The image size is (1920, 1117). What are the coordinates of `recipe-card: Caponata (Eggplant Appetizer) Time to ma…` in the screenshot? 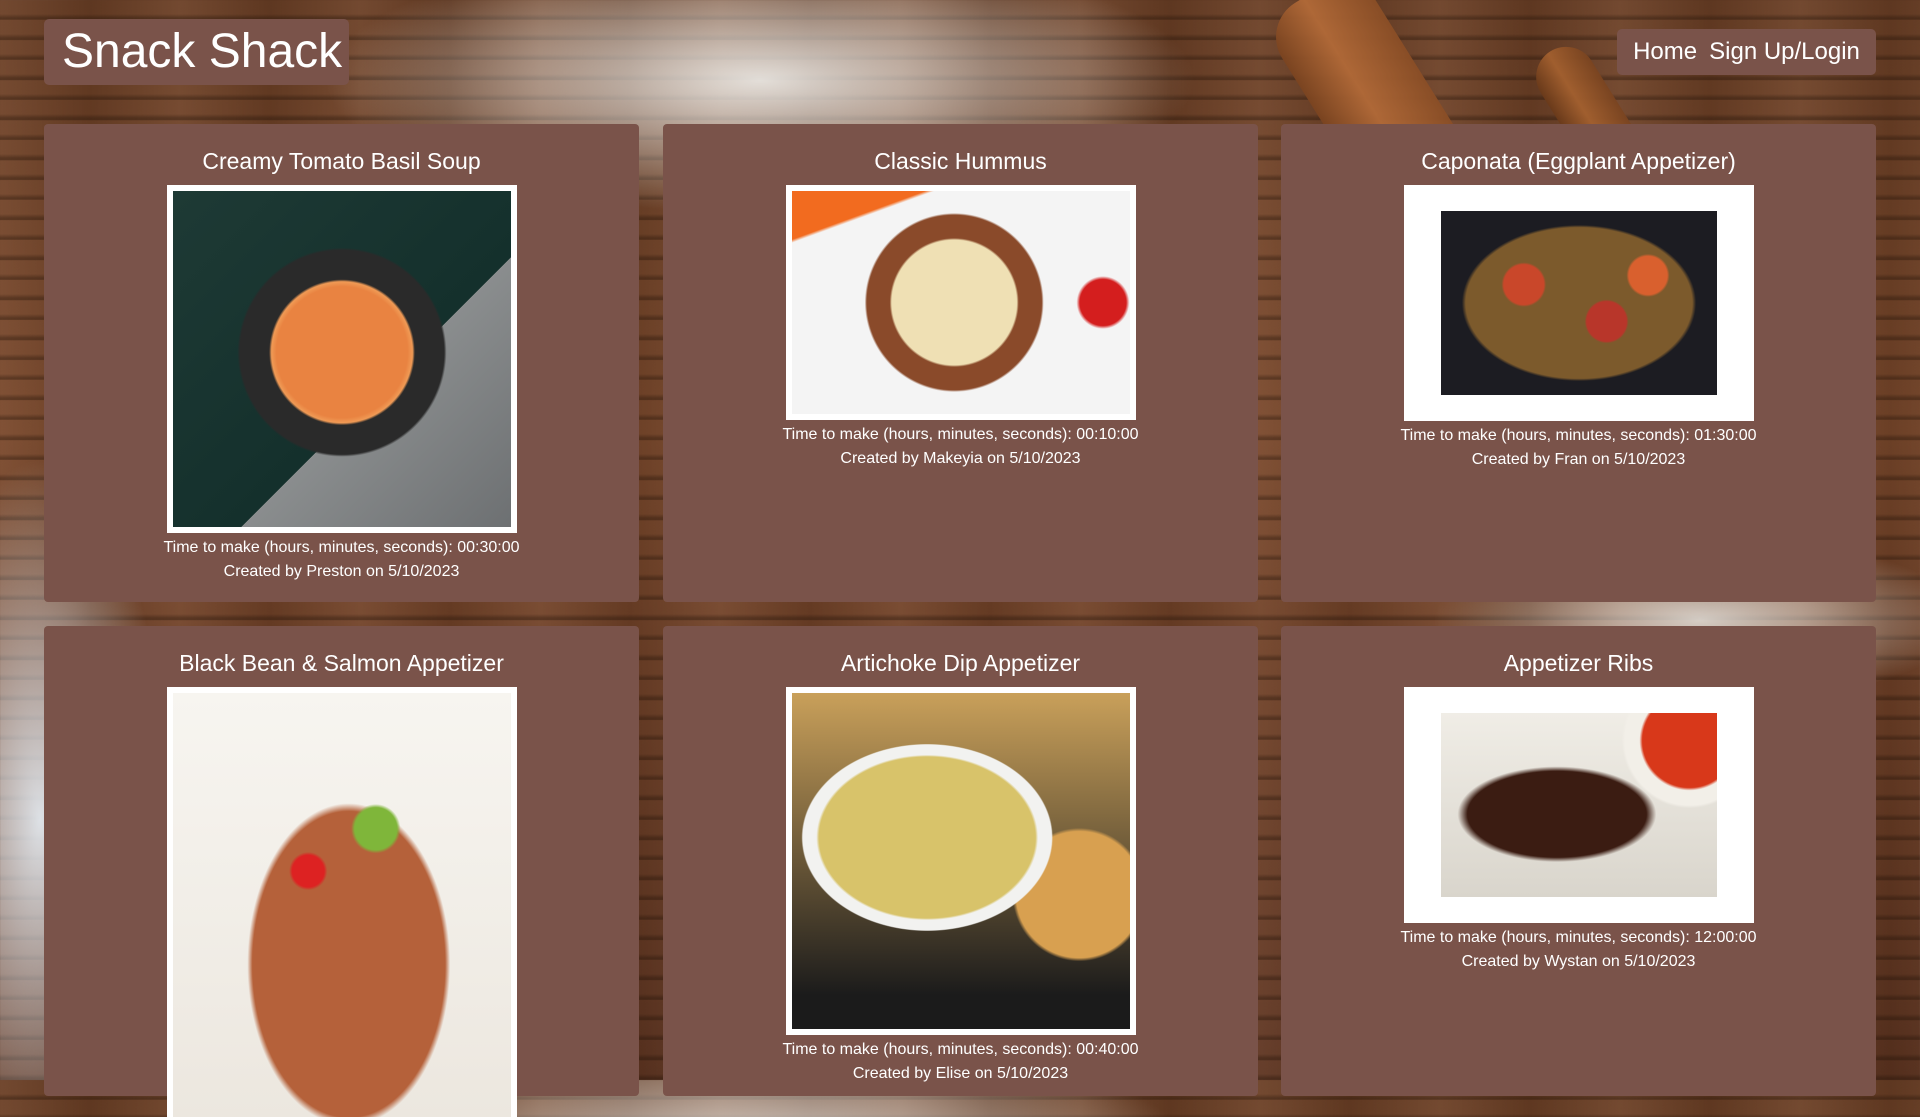 It's located at (1578, 363).